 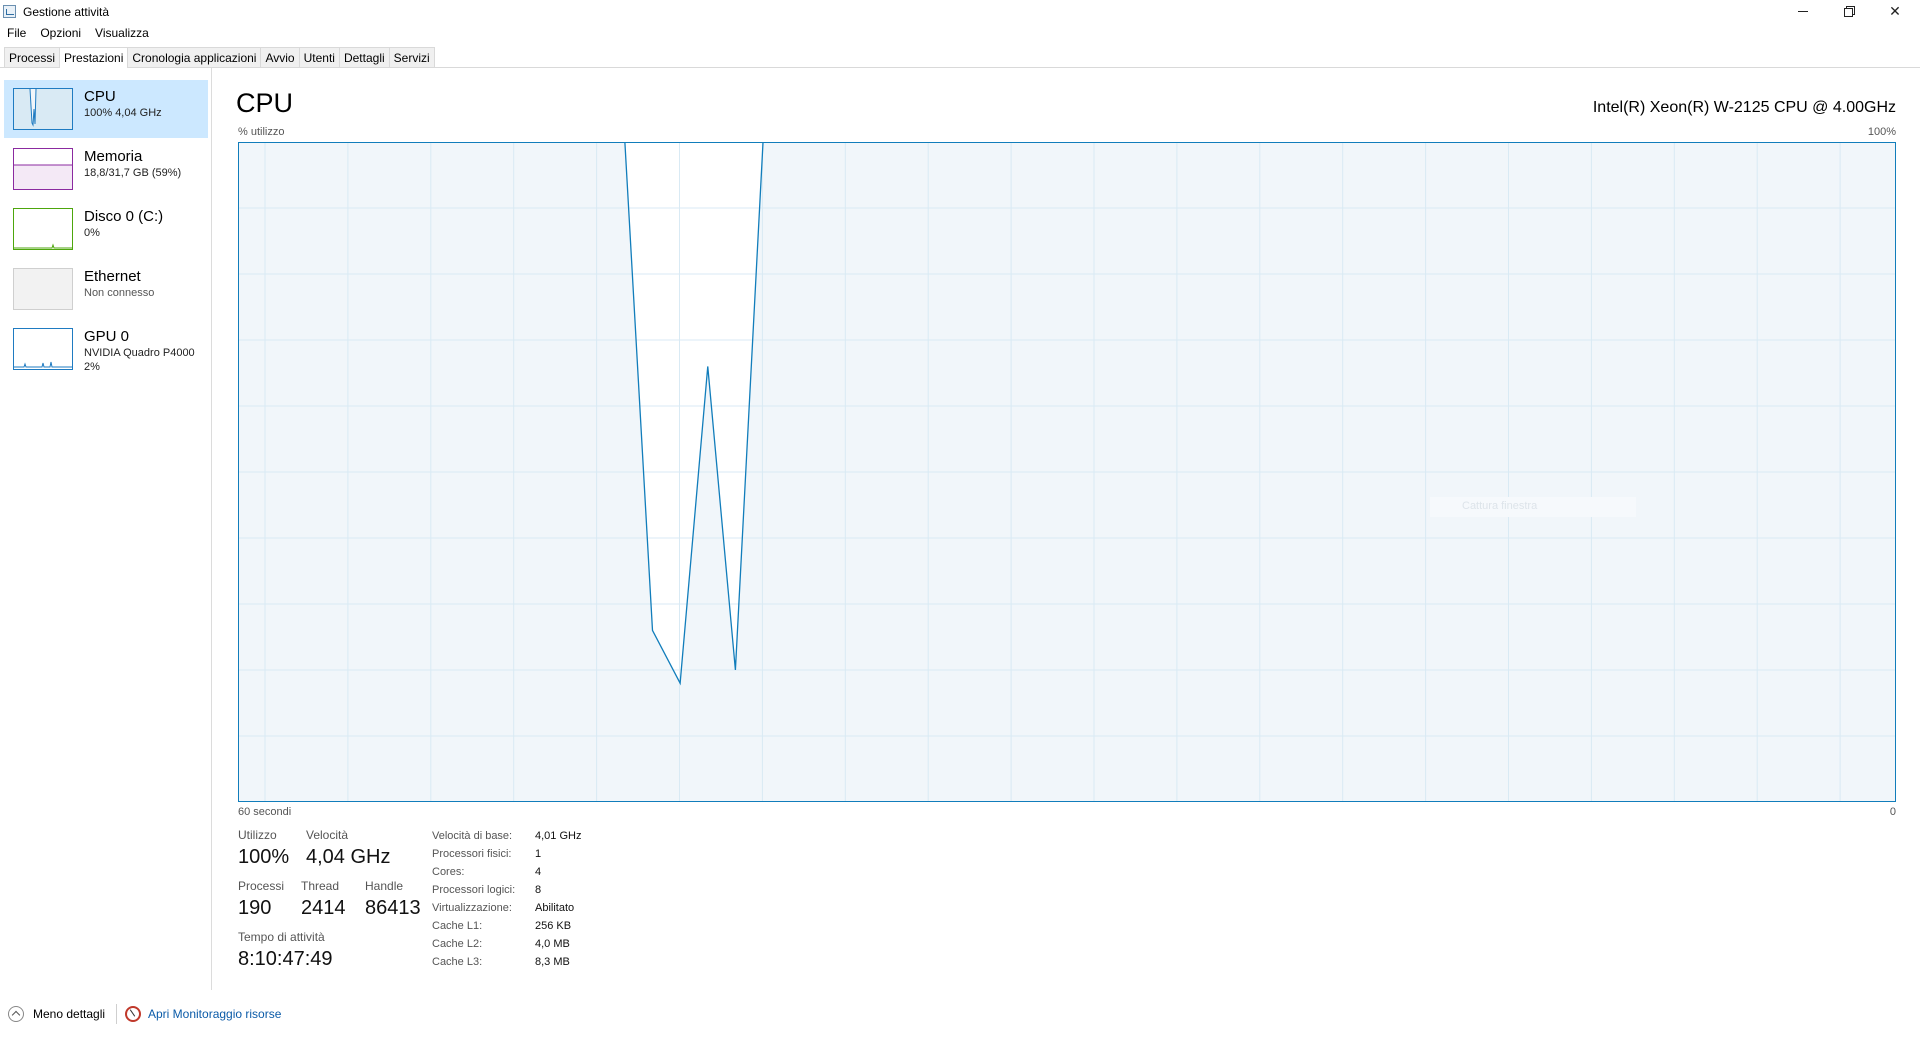 I want to click on detail-value: 4, so click(x=538, y=872).